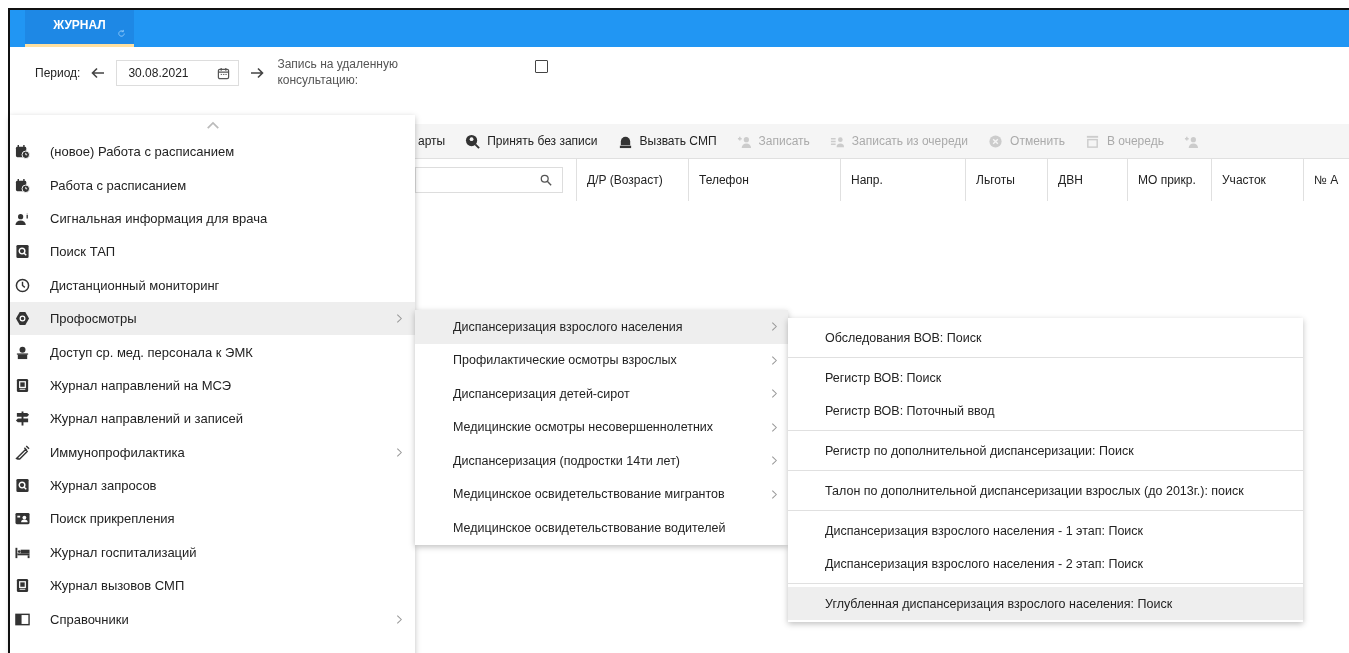 The height and width of the screenshot is (653, 1349). I want to click on column-header: МО прикр., so click(1169, 180).